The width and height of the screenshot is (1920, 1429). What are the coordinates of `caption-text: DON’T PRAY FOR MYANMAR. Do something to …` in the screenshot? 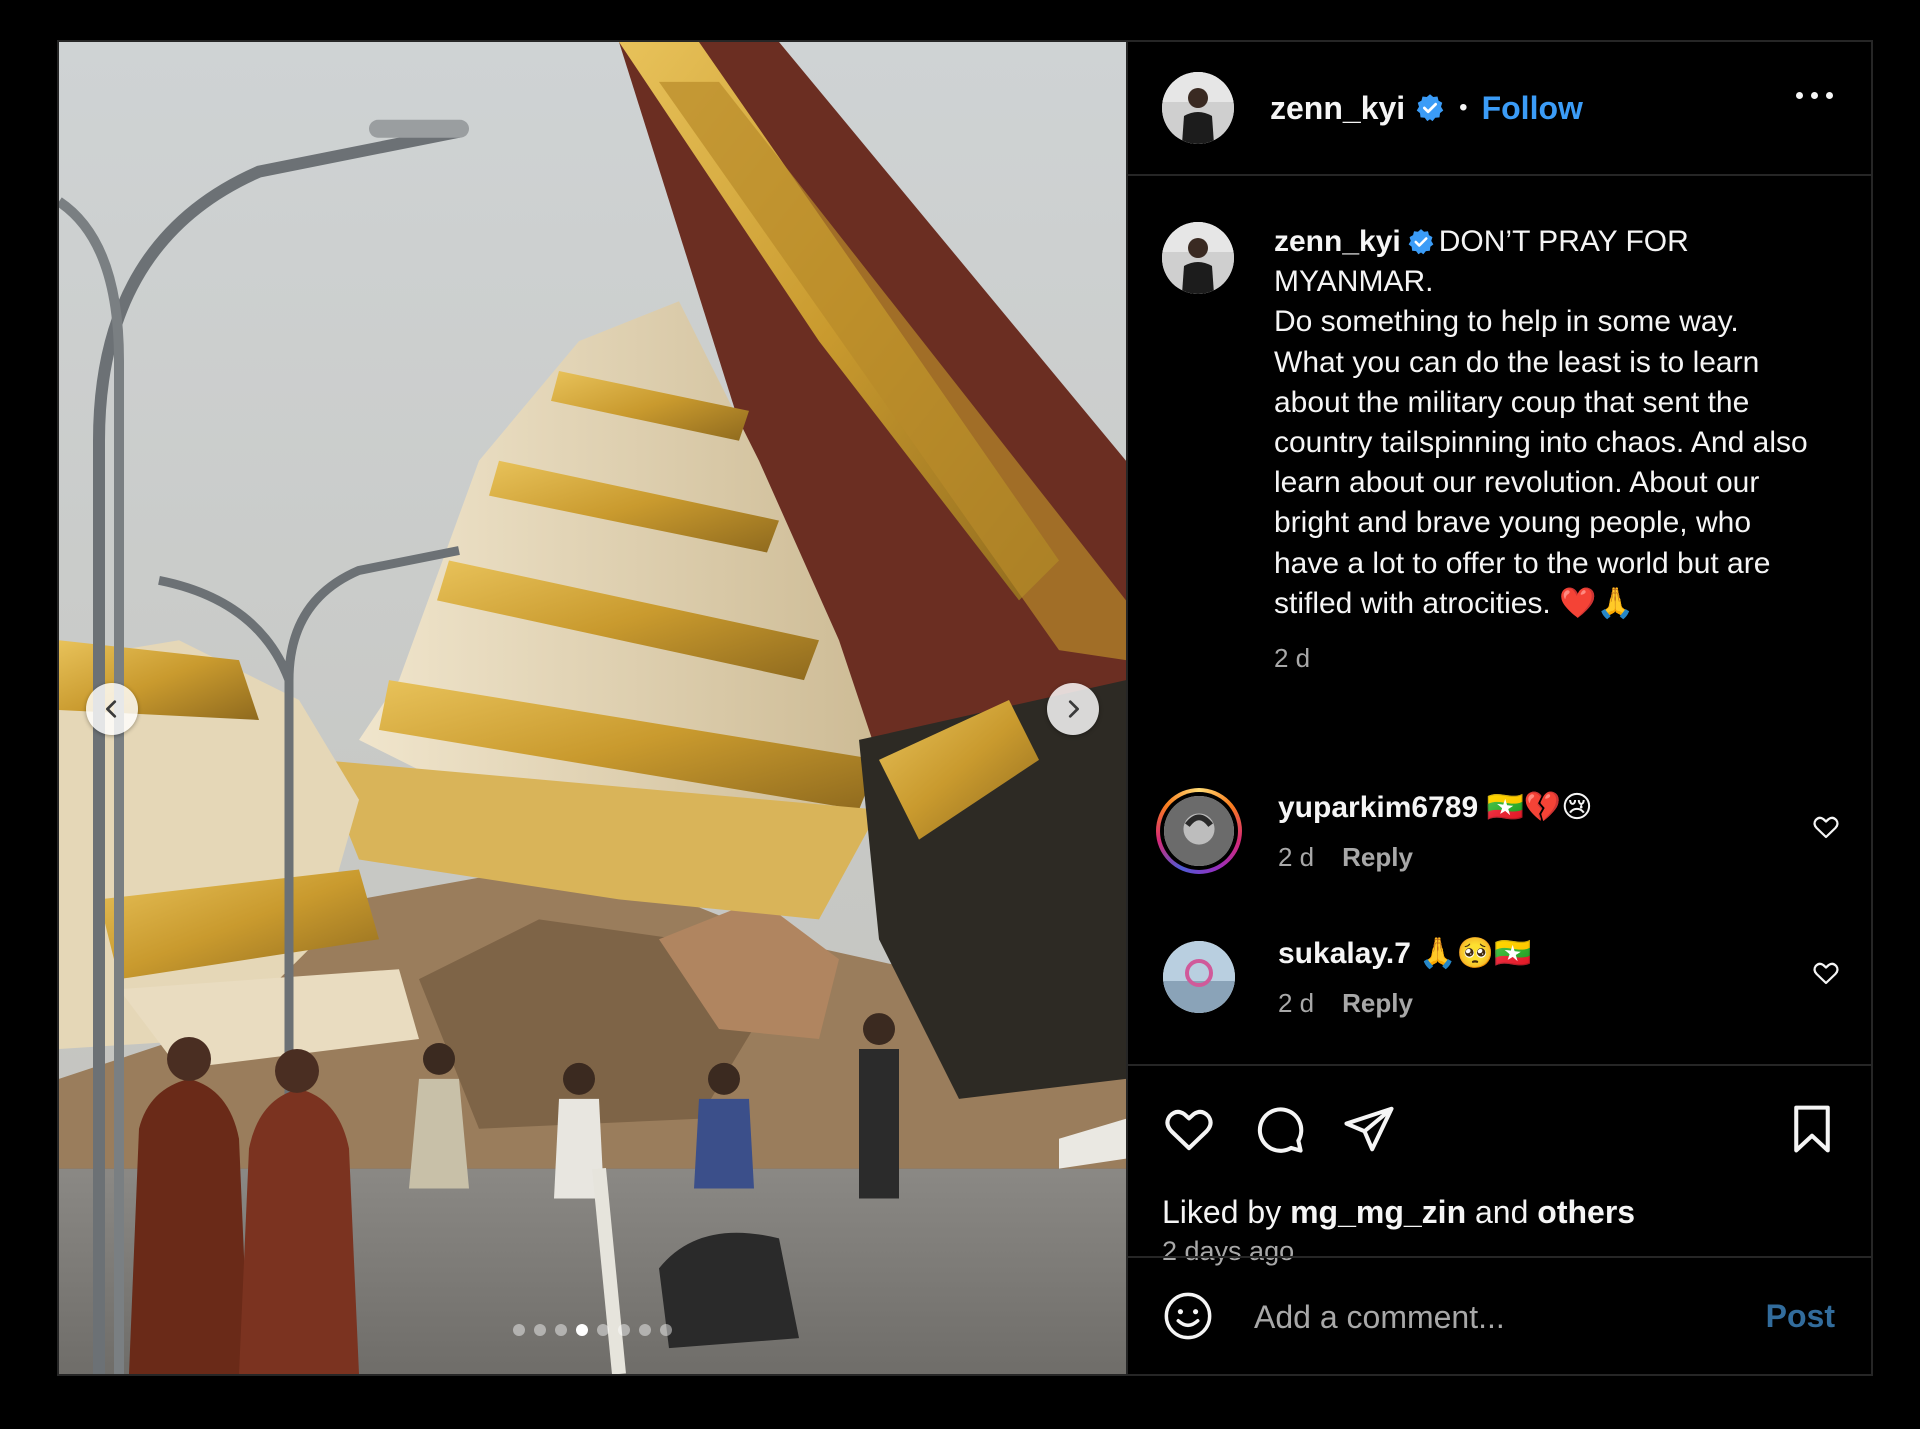 It's located at (1541, 422).